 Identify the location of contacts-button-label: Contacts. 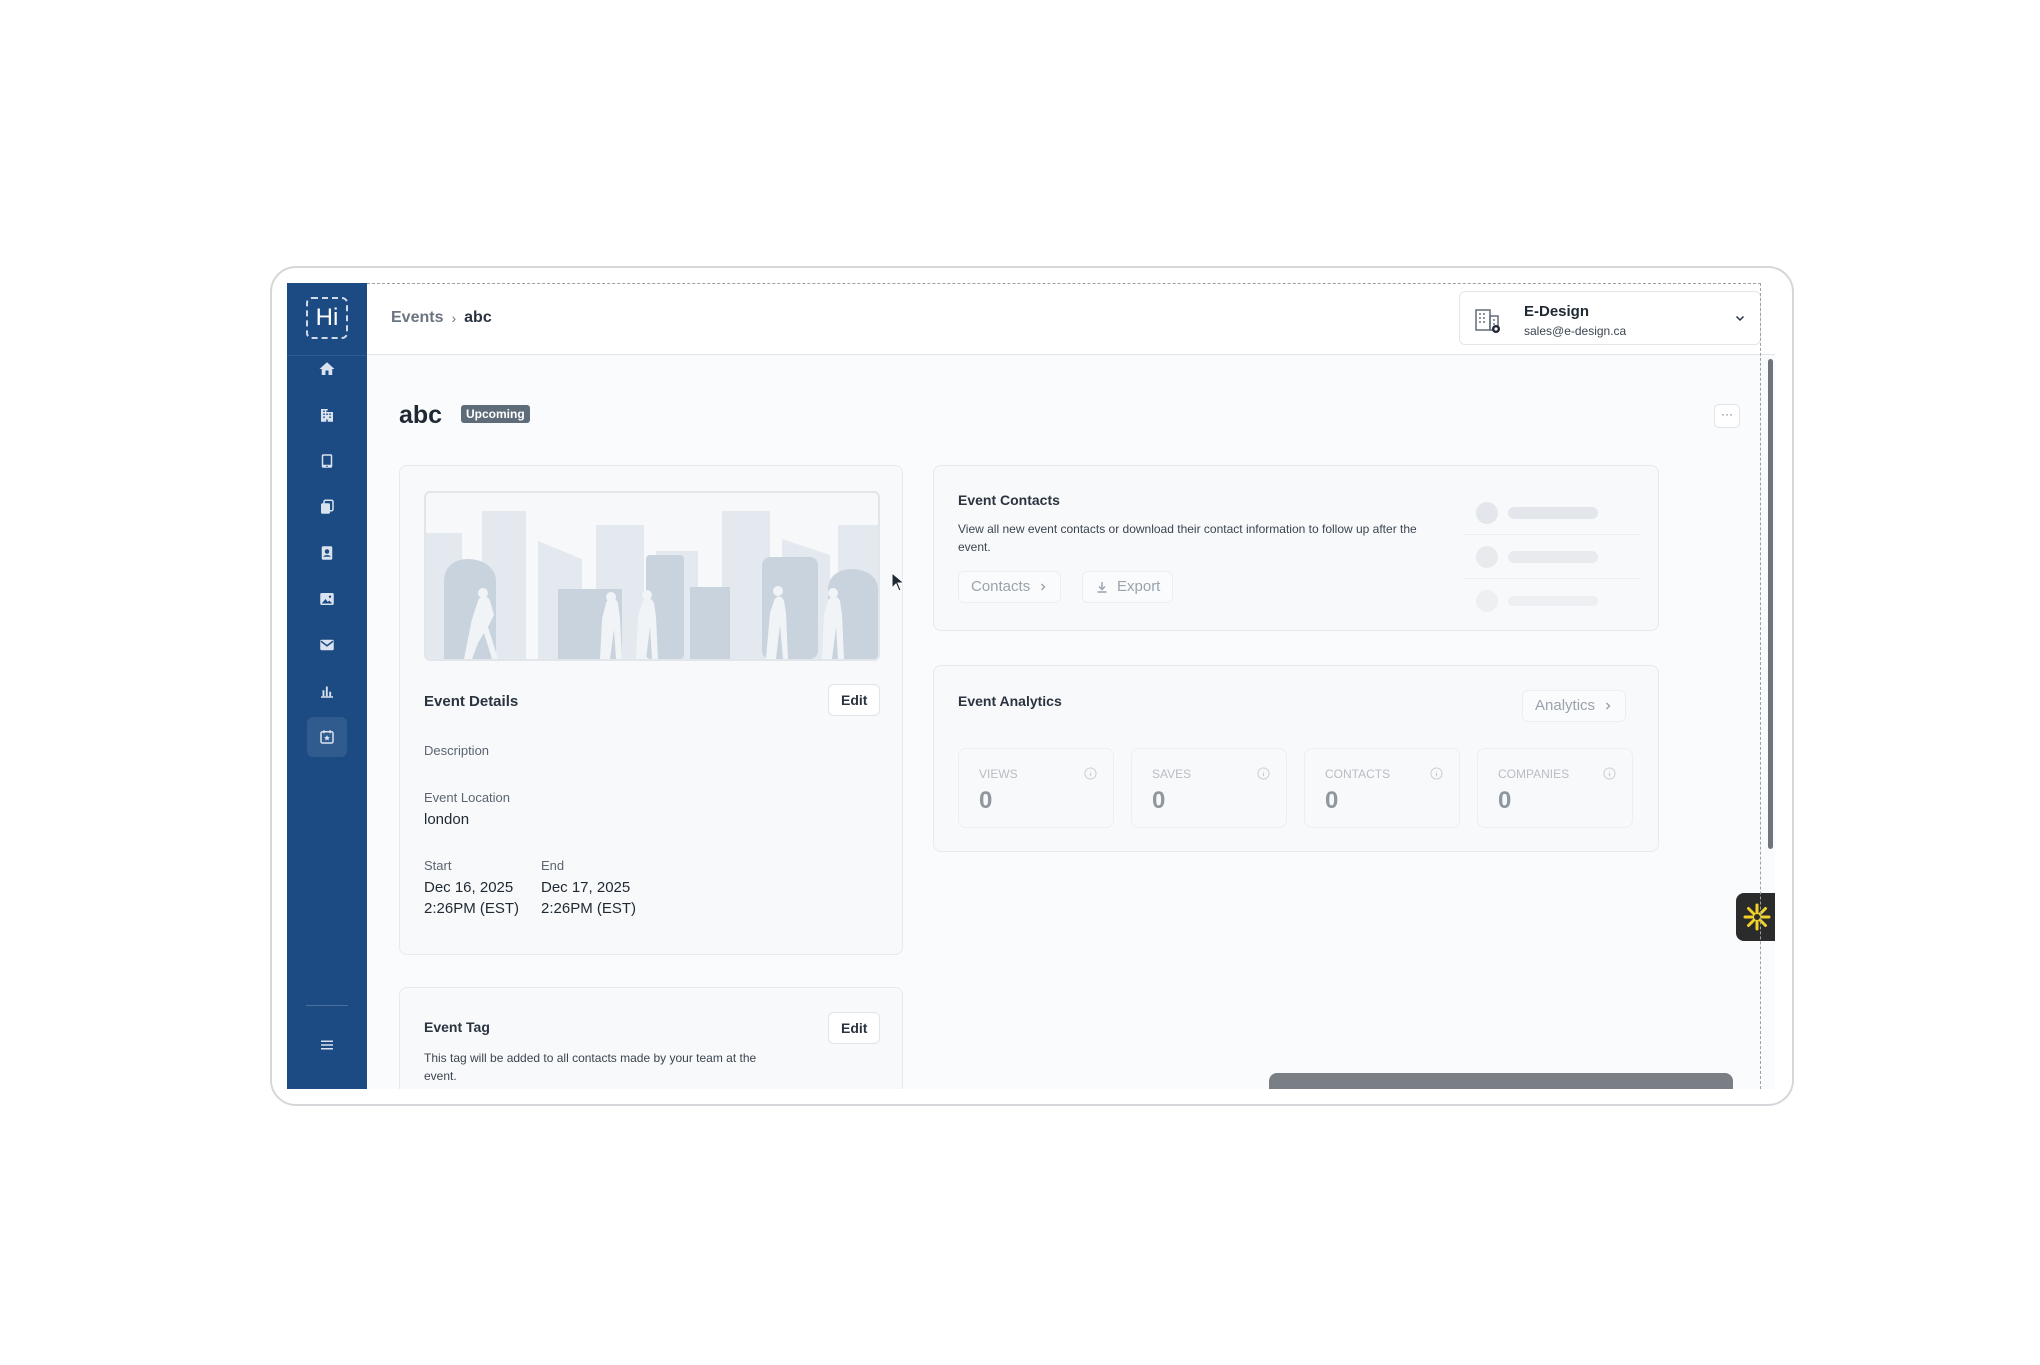
(1001, 586).